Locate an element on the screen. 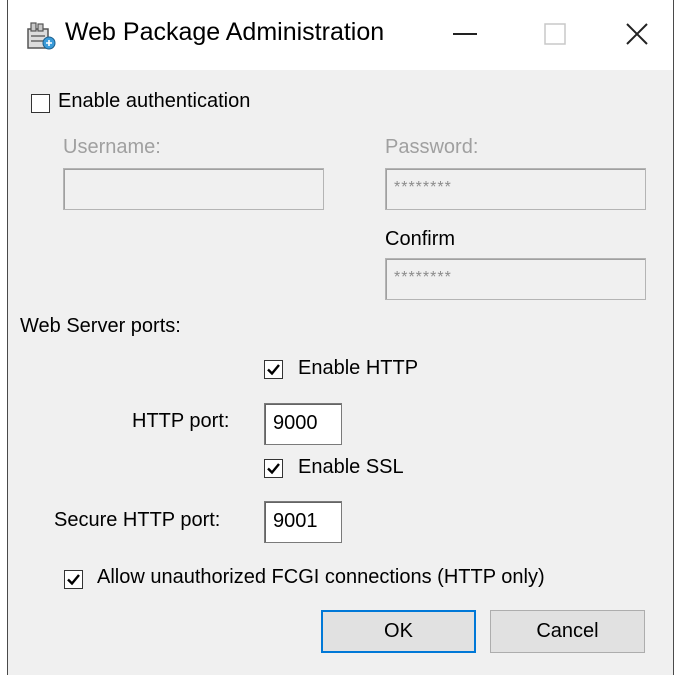  enable-http-checkbox is located at coordinates (273, 369).